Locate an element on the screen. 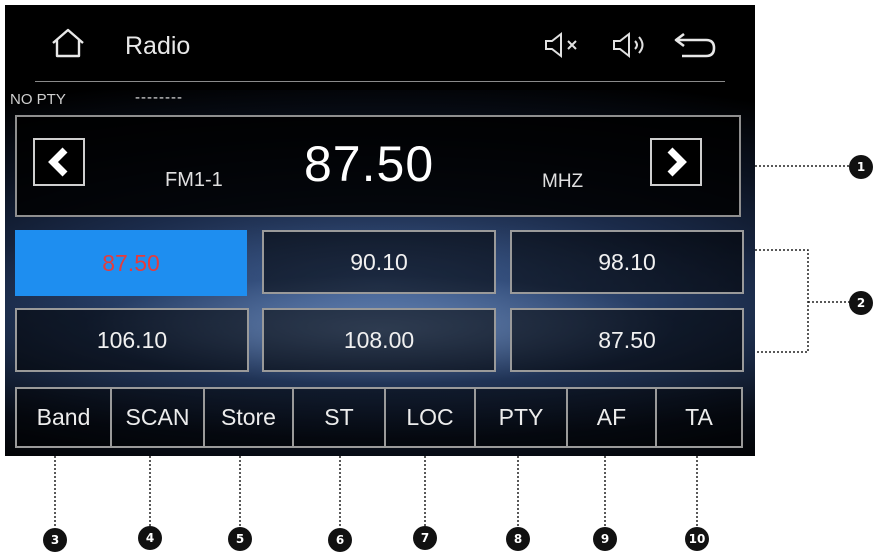 The height and width of the screenshot is (555, 879). callout-9: 9 is located at coordinates (605, 539).